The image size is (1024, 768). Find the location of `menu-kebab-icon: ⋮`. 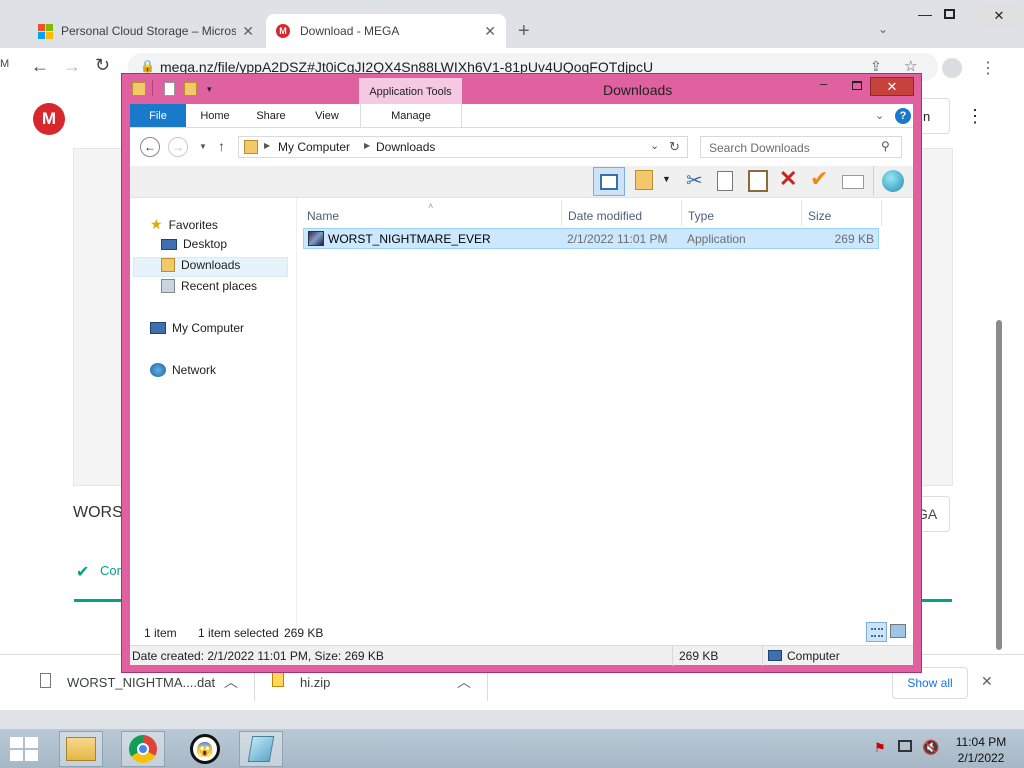

menu-kebab-icon: ⋮ is located at coordinates (988, 68).